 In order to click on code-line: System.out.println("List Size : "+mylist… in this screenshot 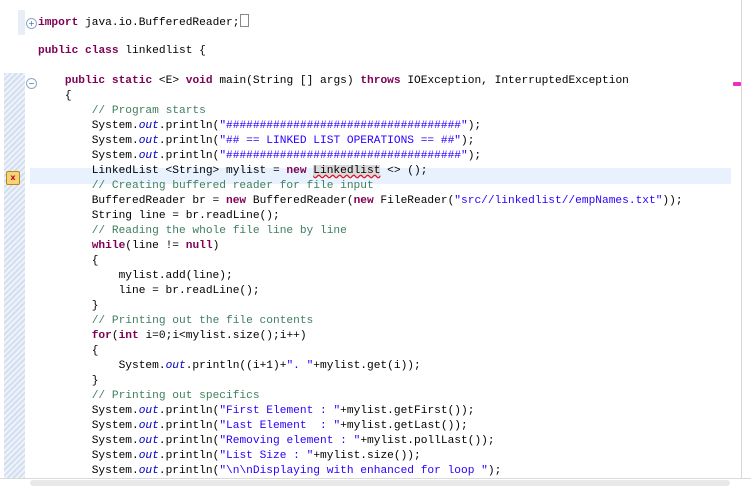, I will do `click(360, 456)`.